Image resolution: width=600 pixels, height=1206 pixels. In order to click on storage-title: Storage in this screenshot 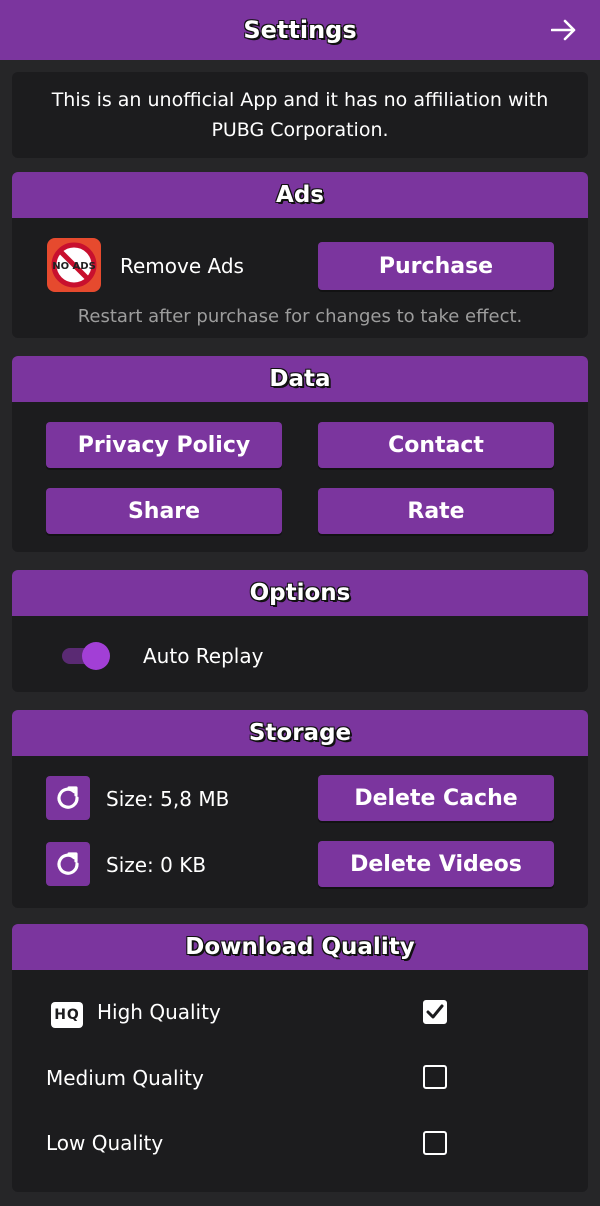, I will do `click(300, 733)`.